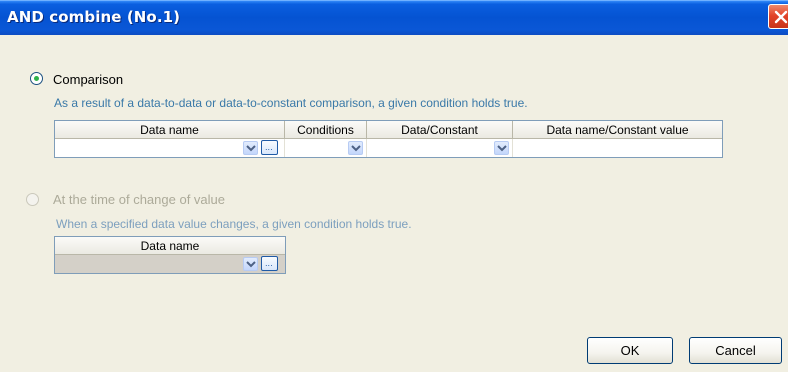  Describe the element at coordinates (394, 17) in the screenshot. I see `title-bar: AND combine (No.1)` at that location.